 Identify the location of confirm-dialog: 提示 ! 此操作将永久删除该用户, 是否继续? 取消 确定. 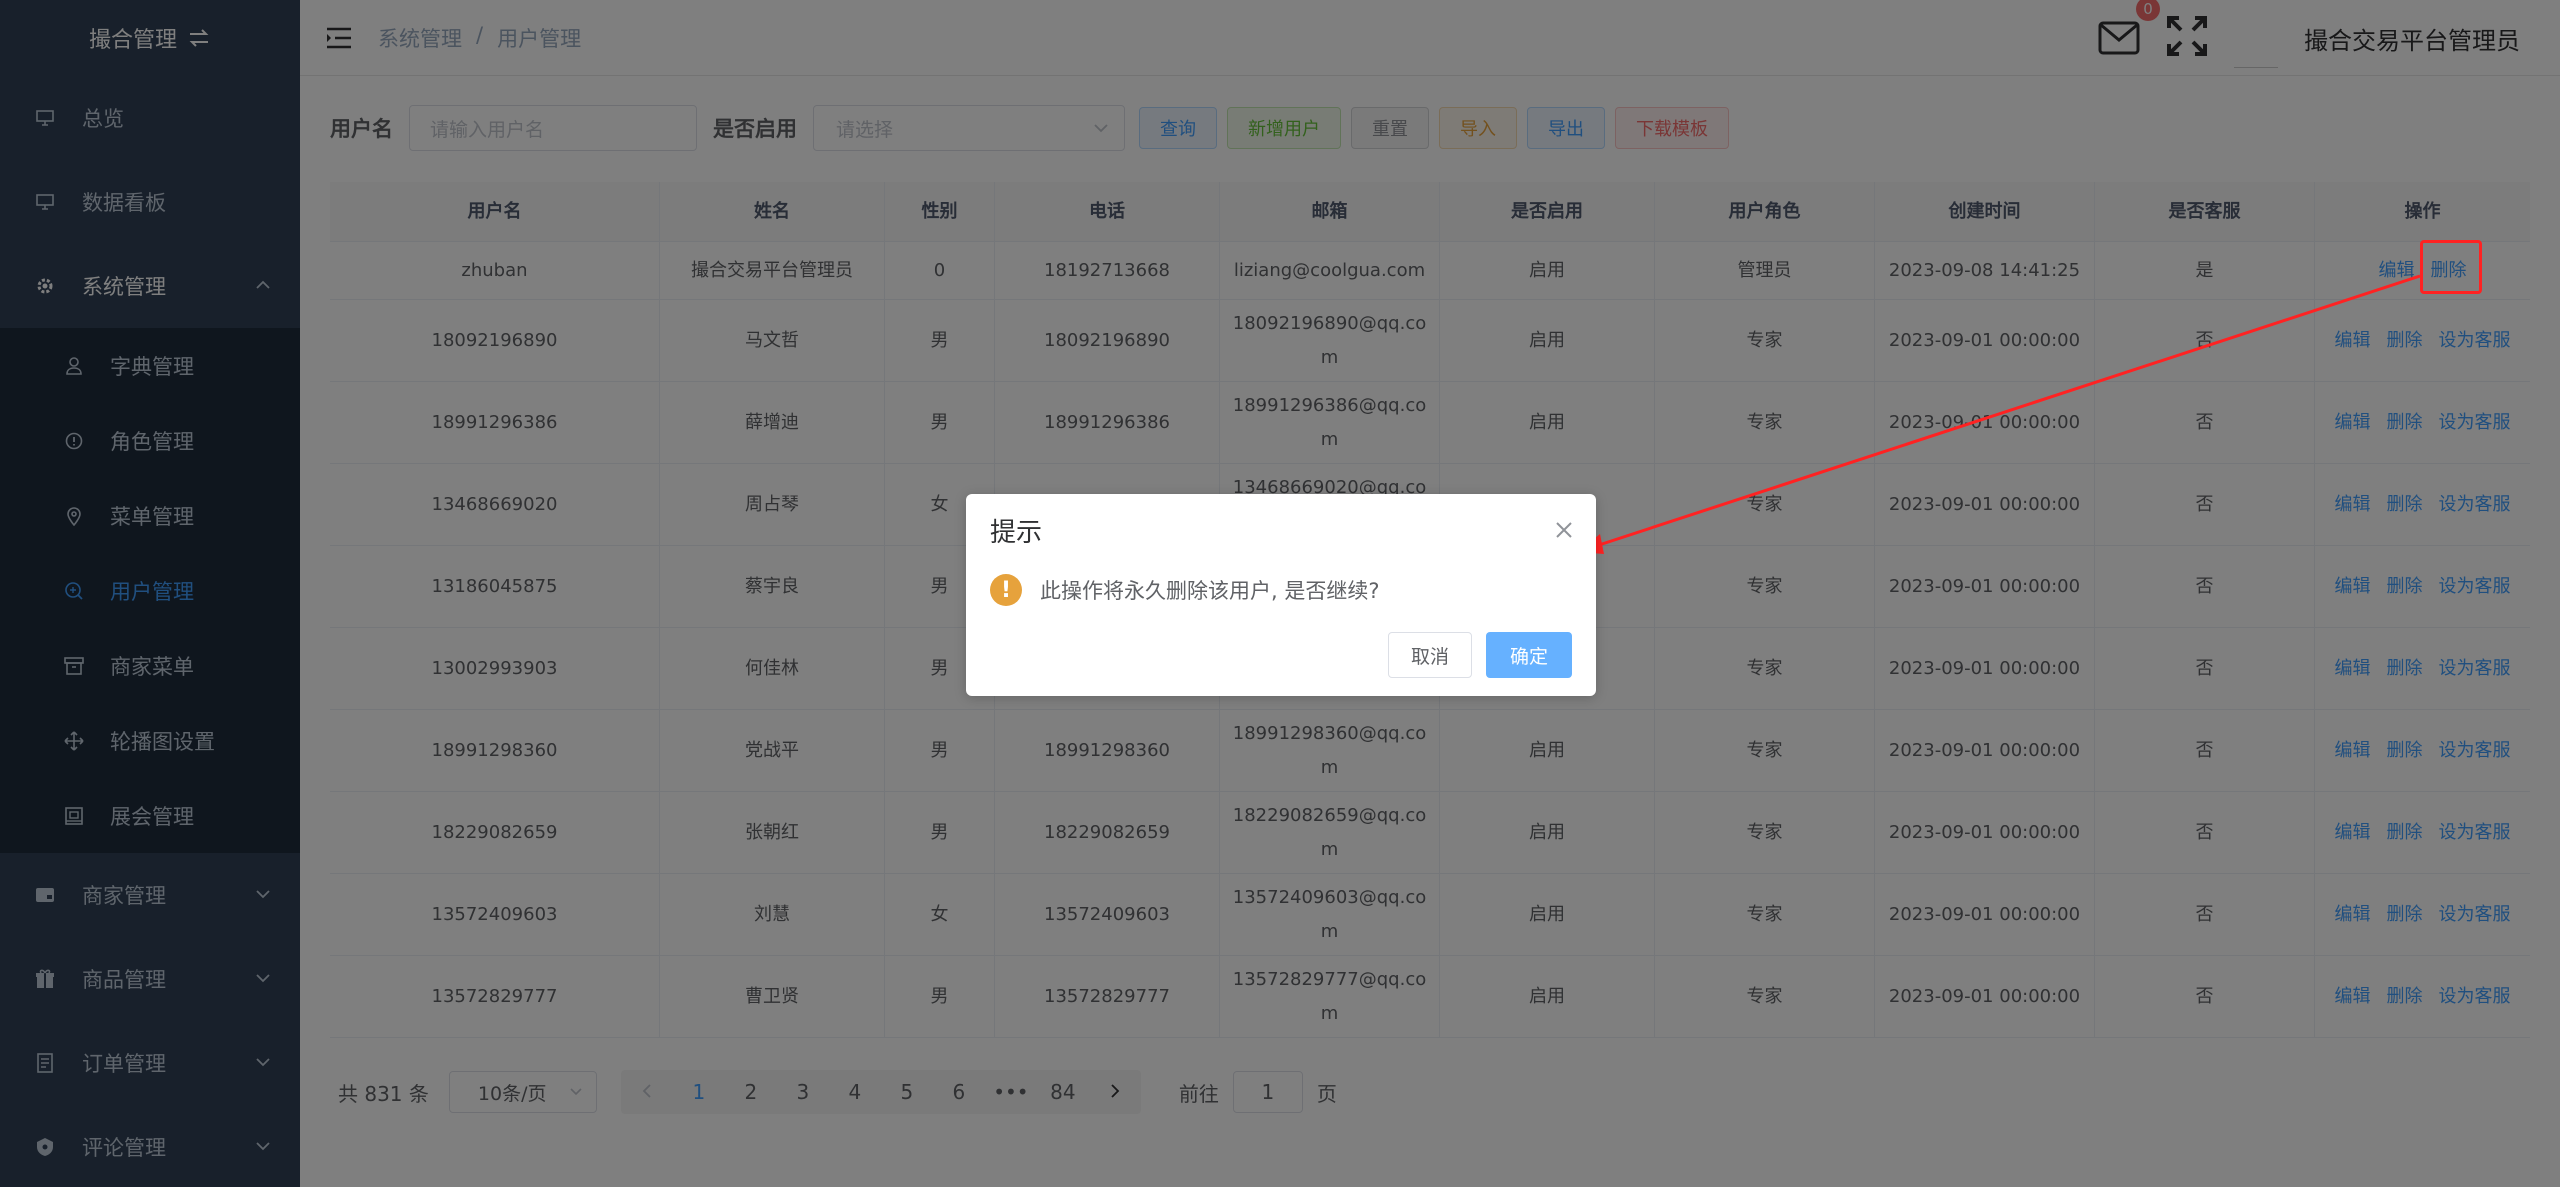
(1281, 595).